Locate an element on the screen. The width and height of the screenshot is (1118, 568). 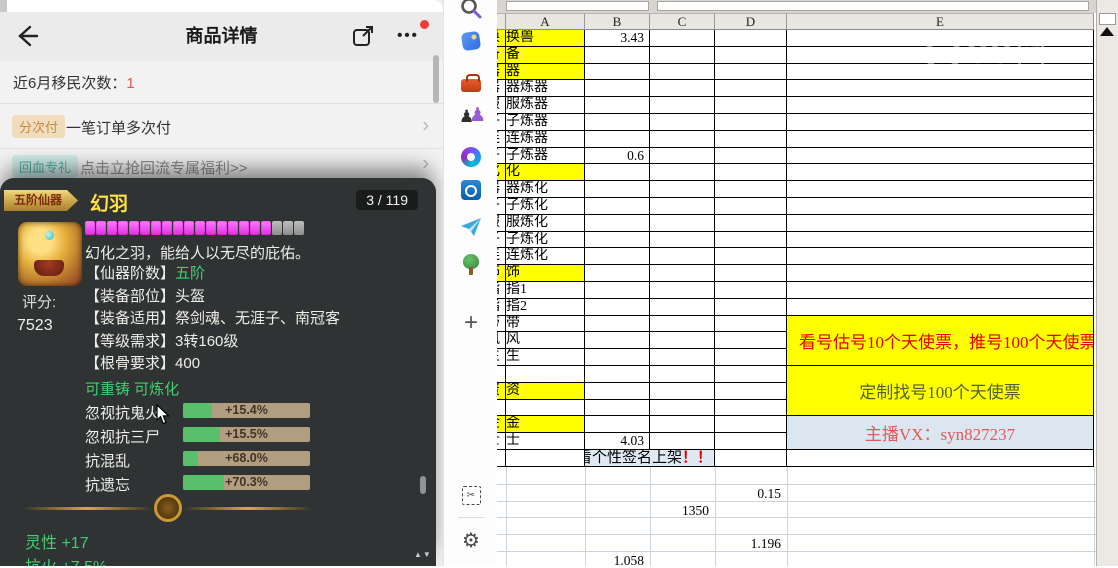
column-header-A: A is located at coordinates (545, 21).